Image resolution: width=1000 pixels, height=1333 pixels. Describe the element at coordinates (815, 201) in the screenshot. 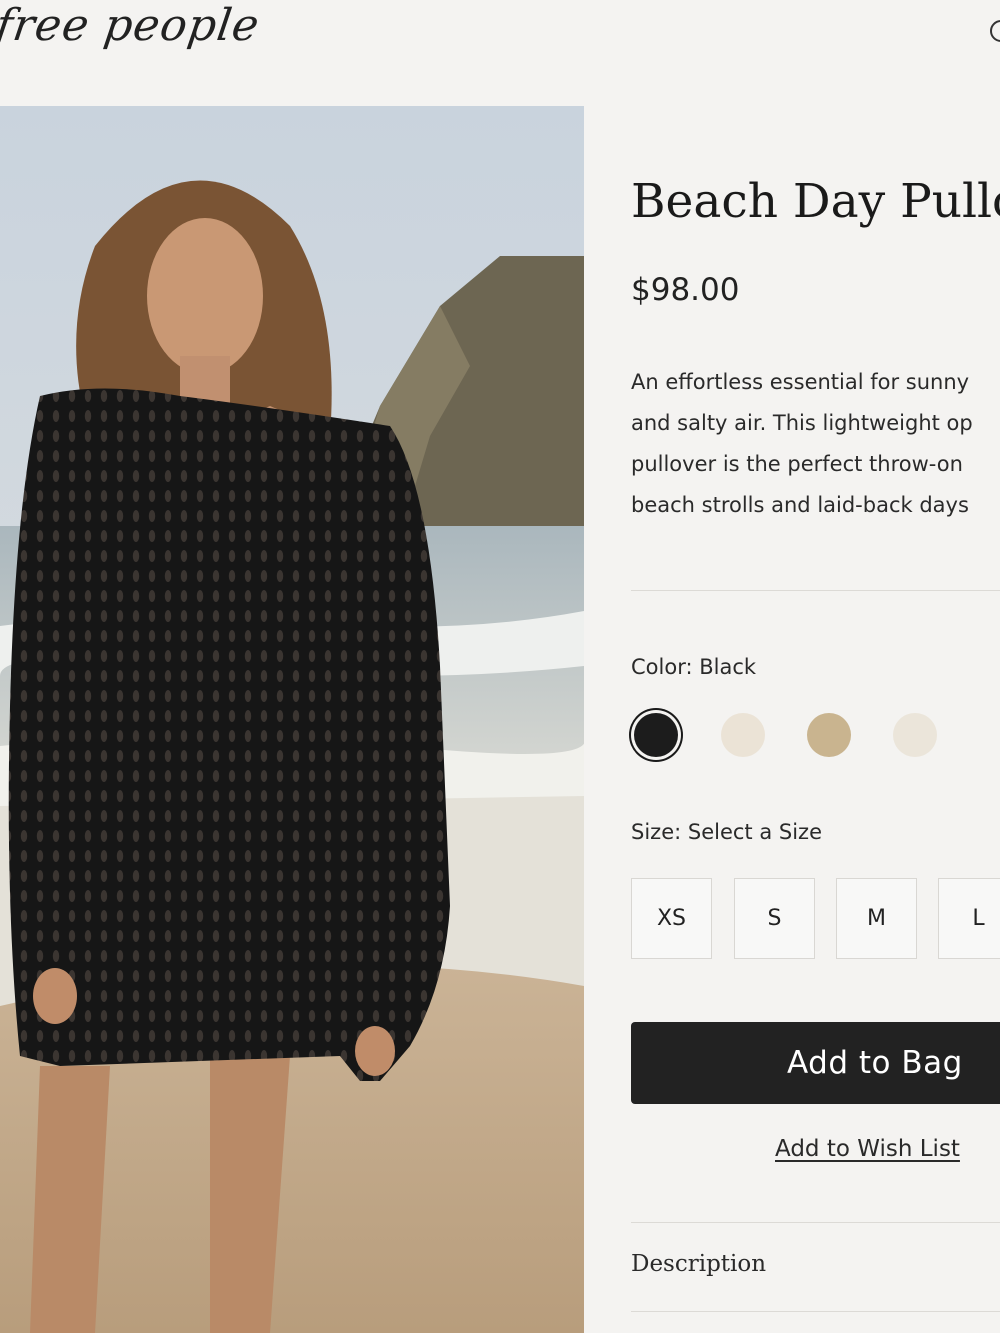

I see `product-title: Beach Day Pullo` at that location.